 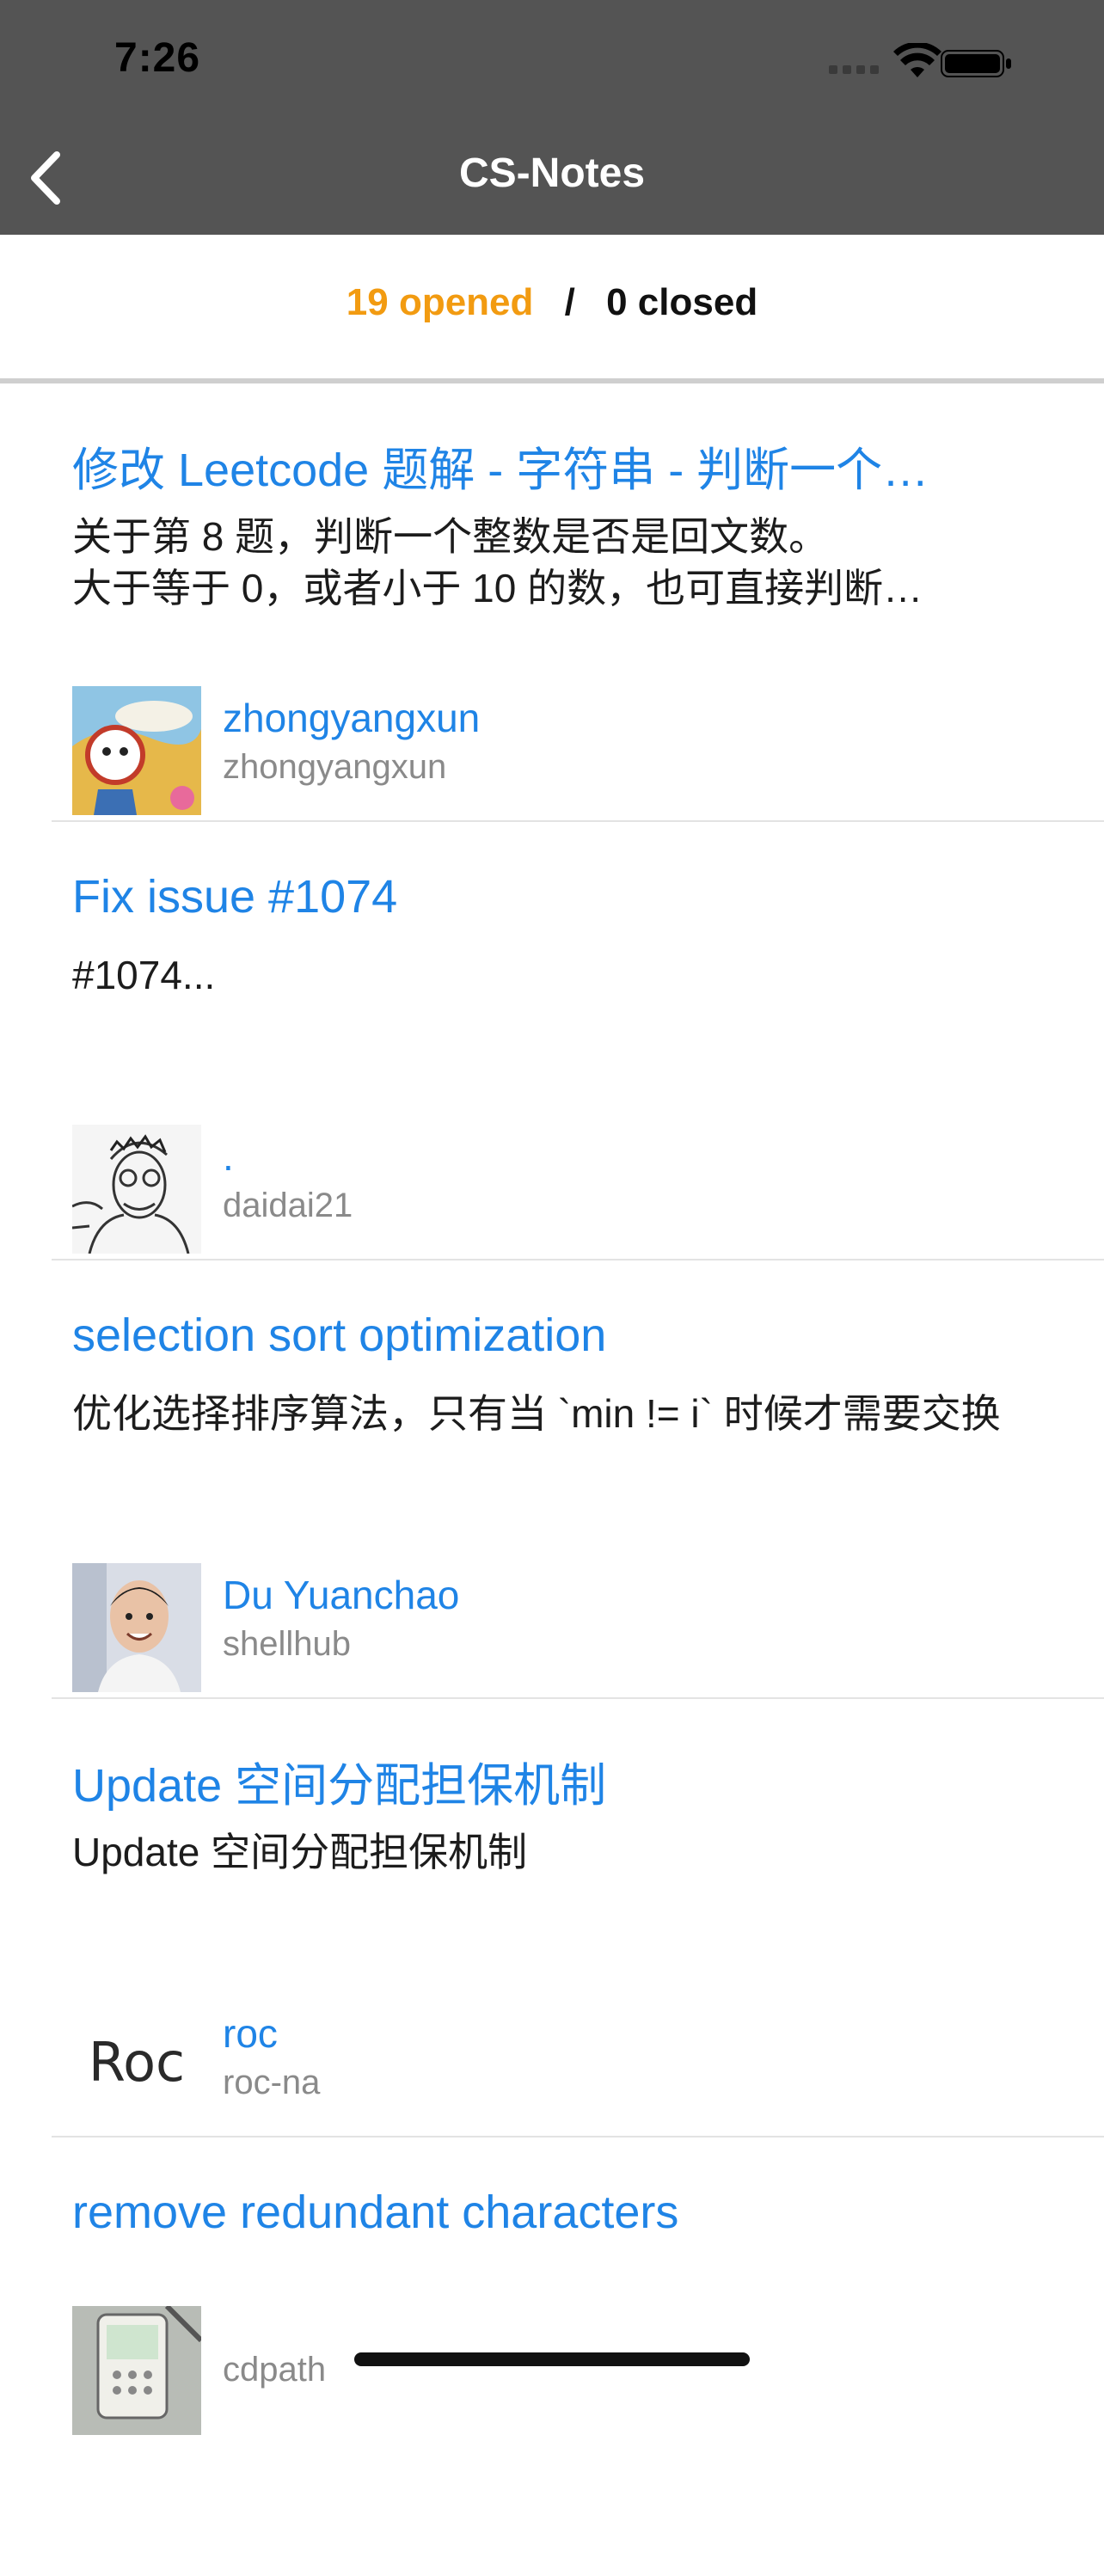 What do you see at coordinates (341, 1595) in the screenshot?
I see `user-name: Du Yuanchao` at bounding box center [341, 1595].